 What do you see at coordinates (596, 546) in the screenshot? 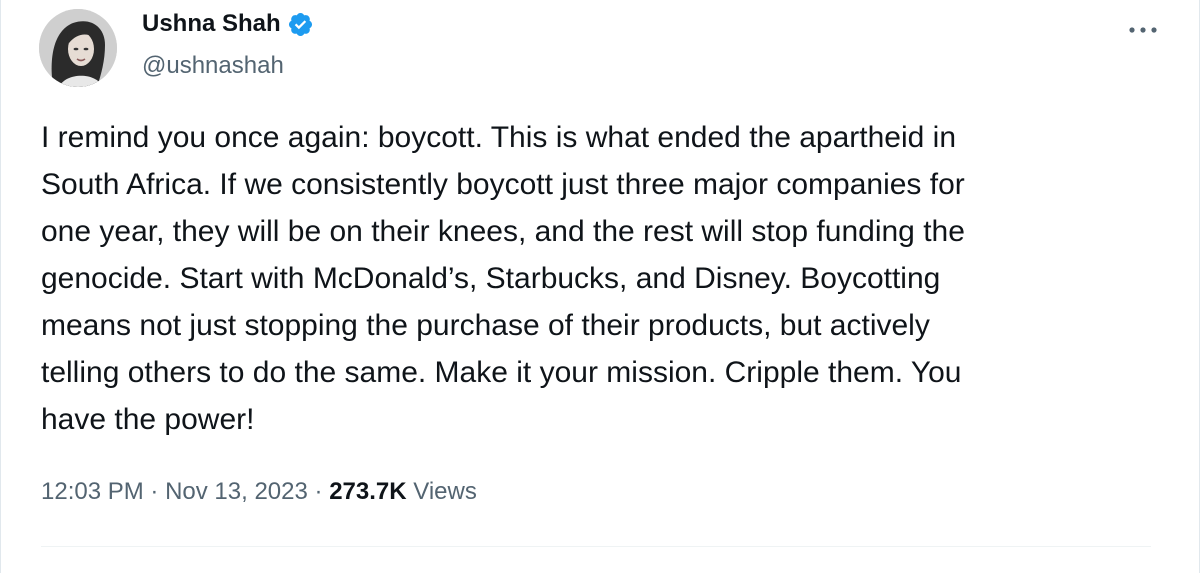
I see `divider` at bounding box center [596, 546].